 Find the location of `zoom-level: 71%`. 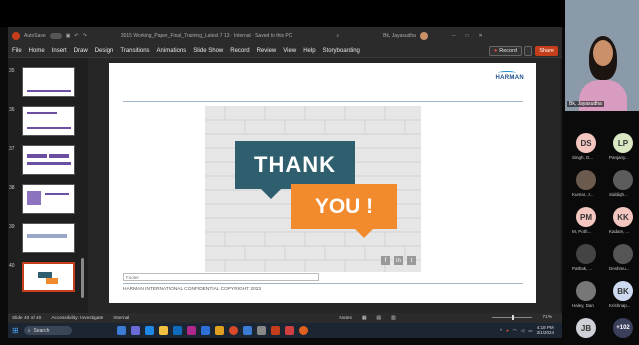

zoom-level: 71% is located at coordinates (547, 317).